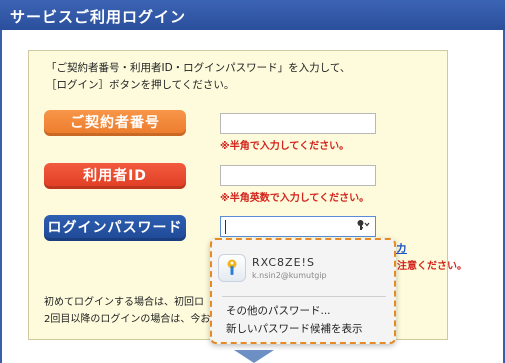 This screenshot has width=505, height=363. What do you see at coordinates (198, 68) in the screenshot?
I see `intro-line-1: 「ご契約者番号・利用者ID・ログインパスワード」を入力して、` at bounding box center [198, 68].